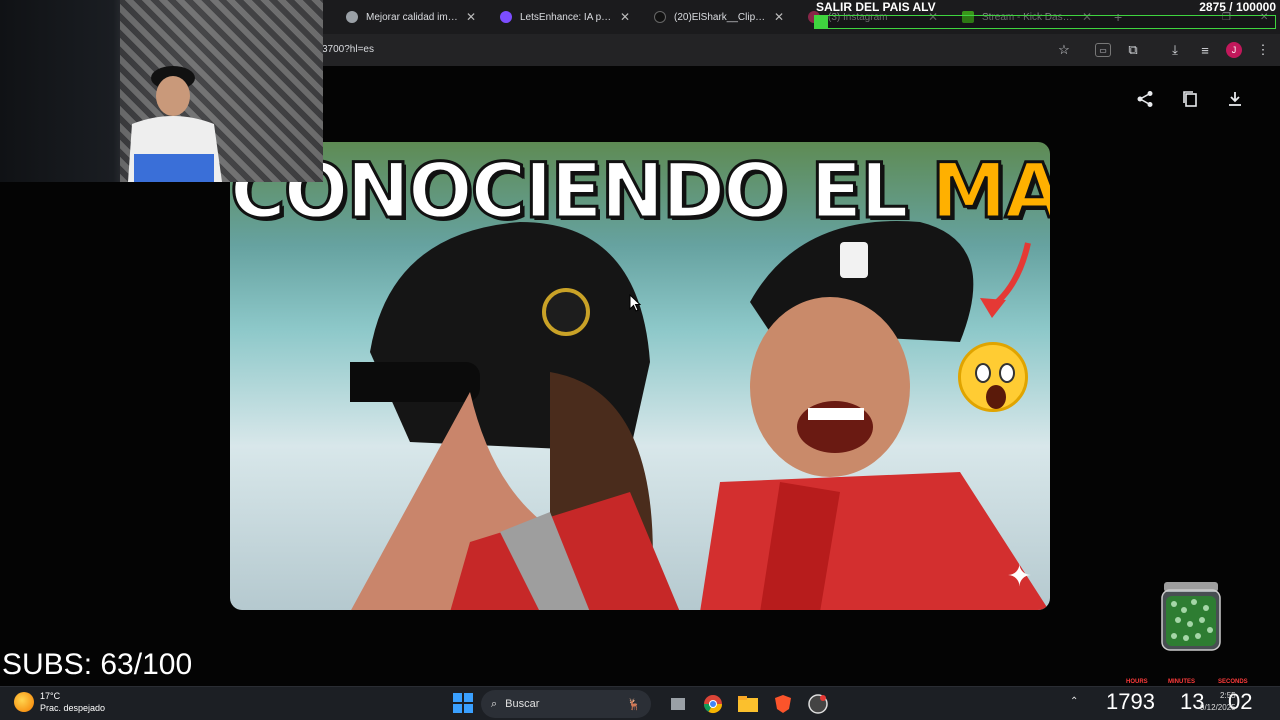 The image size is (1280, 720). I want to click on sparkle-icon: ✦, so click(1019, 576).